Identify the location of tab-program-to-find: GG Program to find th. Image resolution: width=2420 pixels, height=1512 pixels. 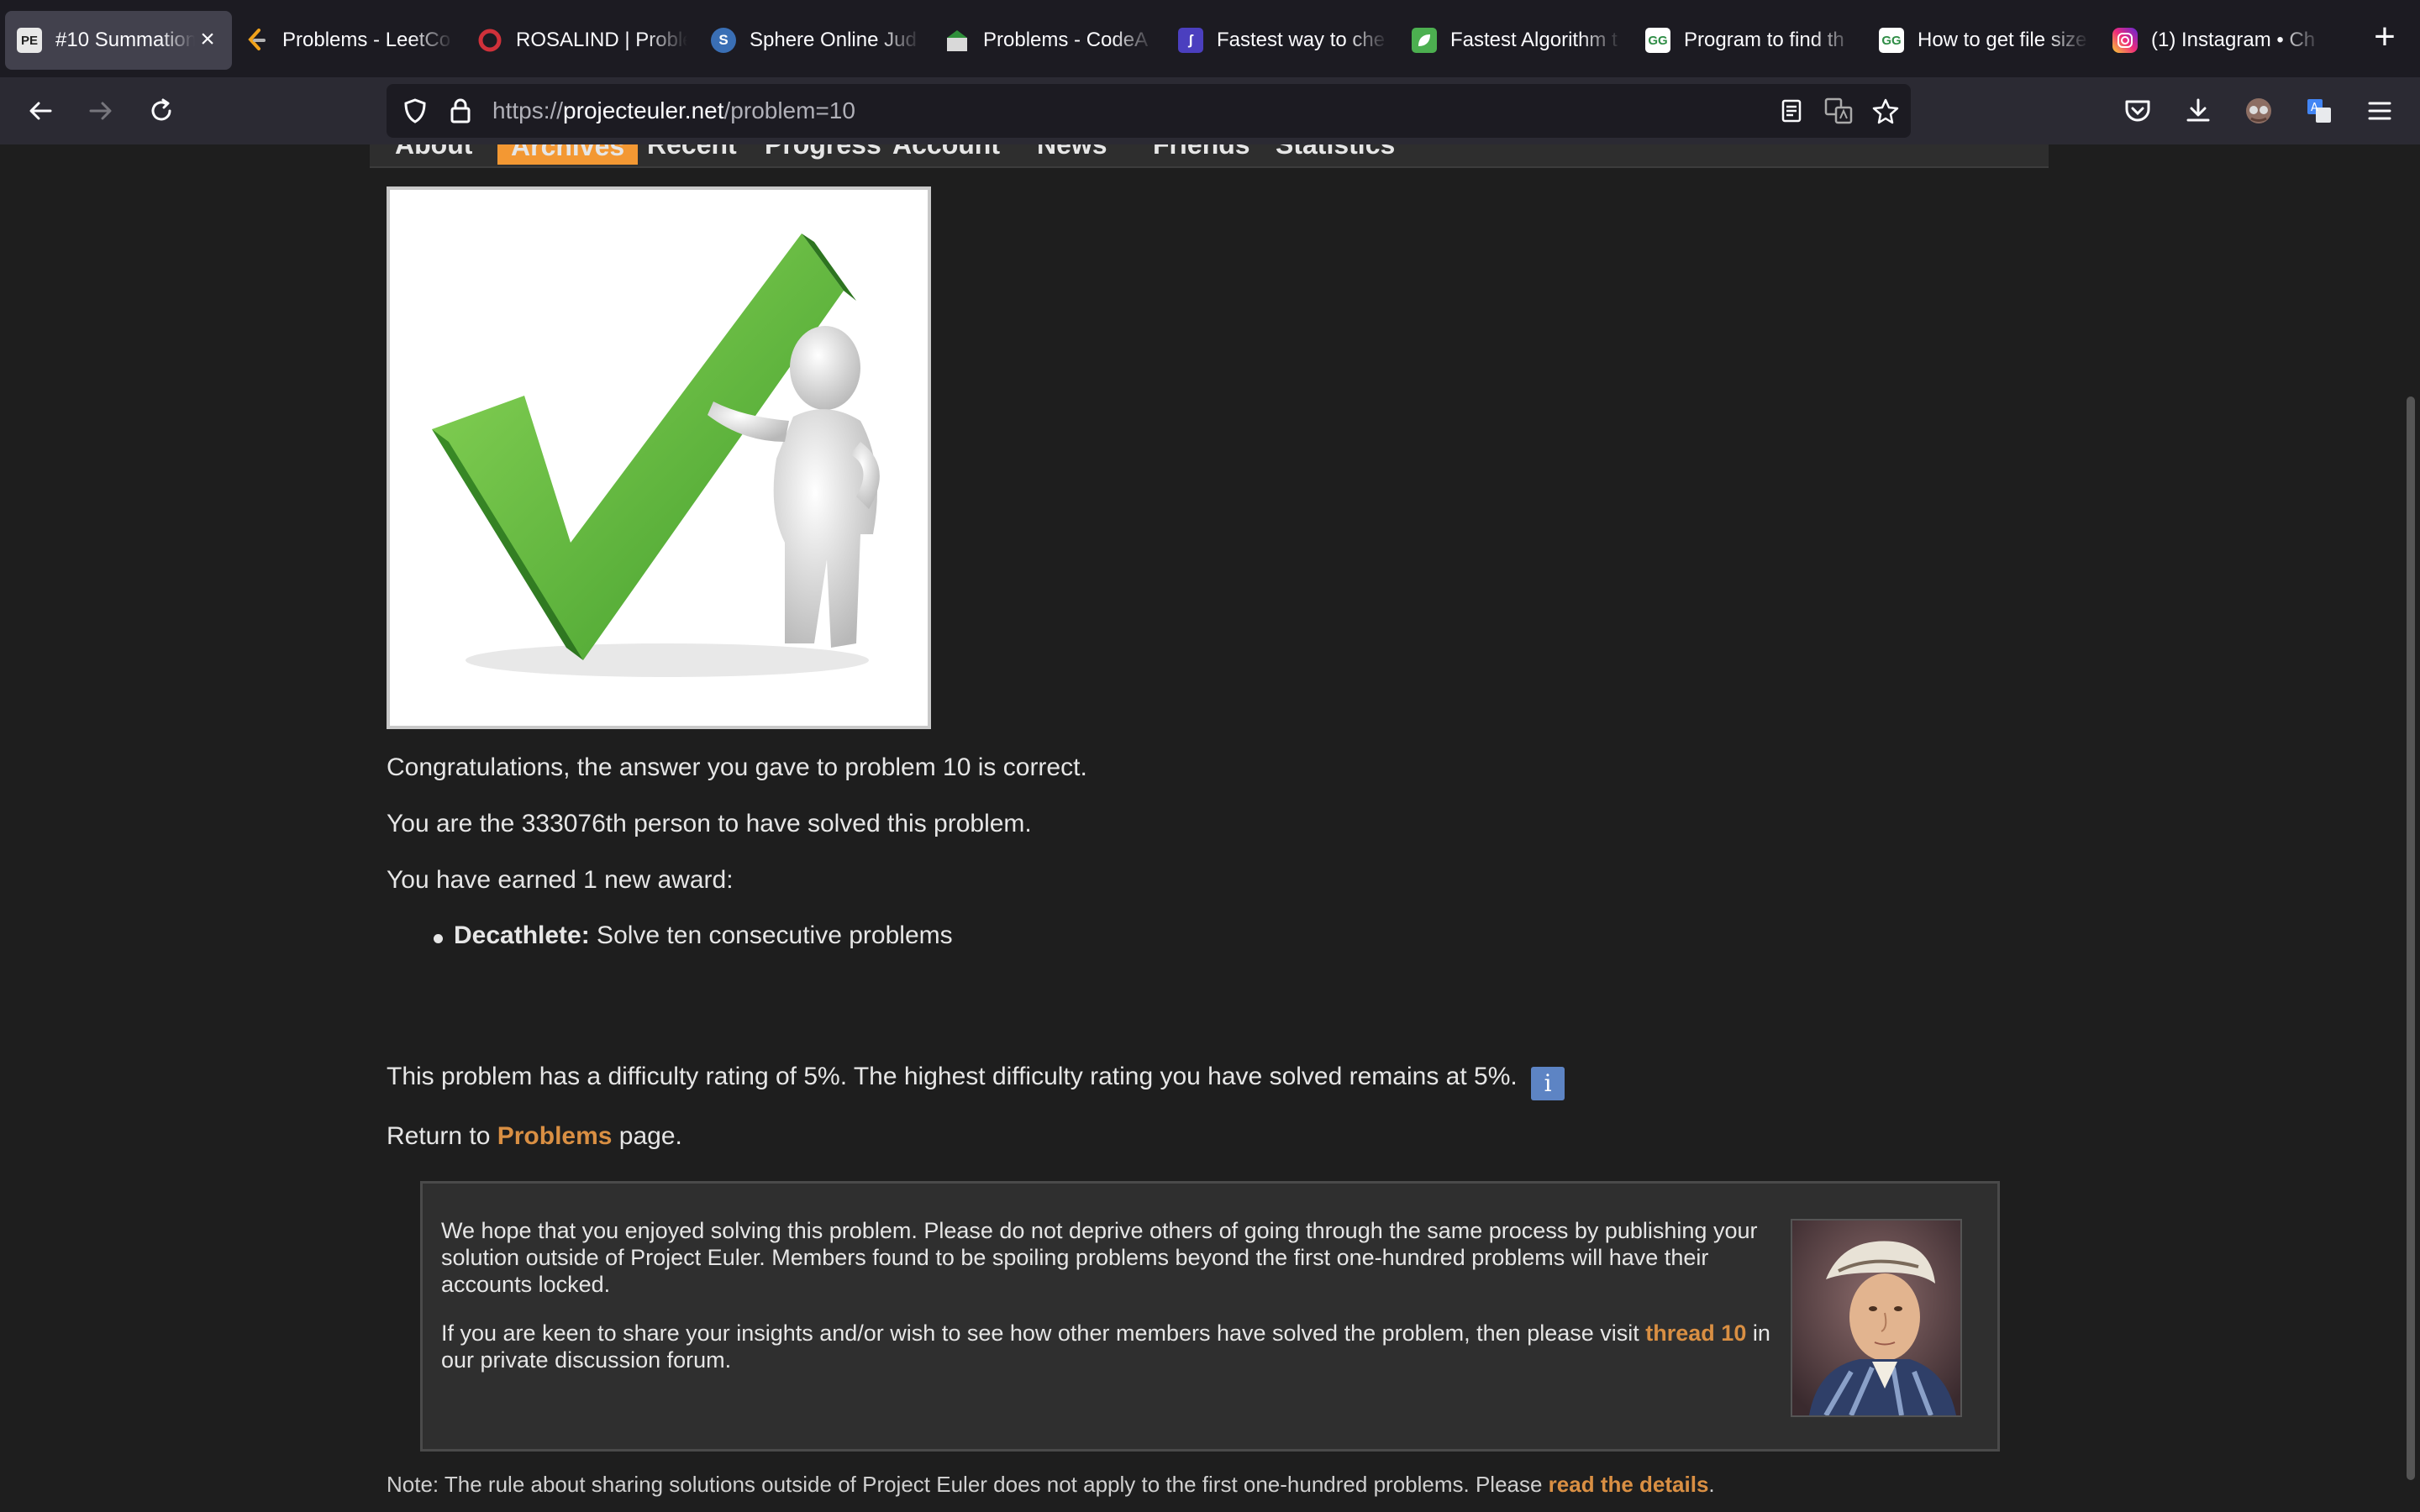
(1750, 40).